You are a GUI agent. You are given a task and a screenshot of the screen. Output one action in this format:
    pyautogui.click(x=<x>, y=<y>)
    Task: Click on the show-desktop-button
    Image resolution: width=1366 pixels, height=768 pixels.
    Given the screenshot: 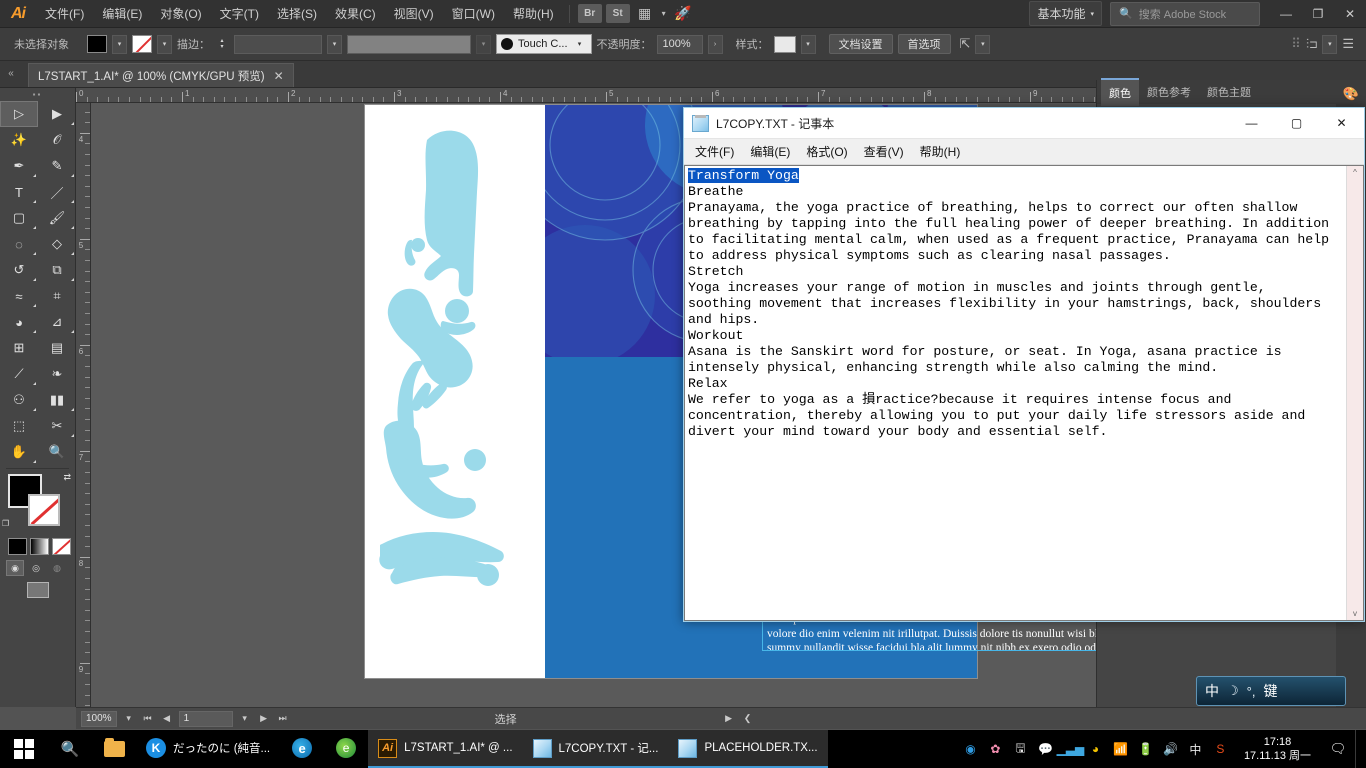 What is the action you would take?
    pyautogui.click(x=1358, y=749)
    